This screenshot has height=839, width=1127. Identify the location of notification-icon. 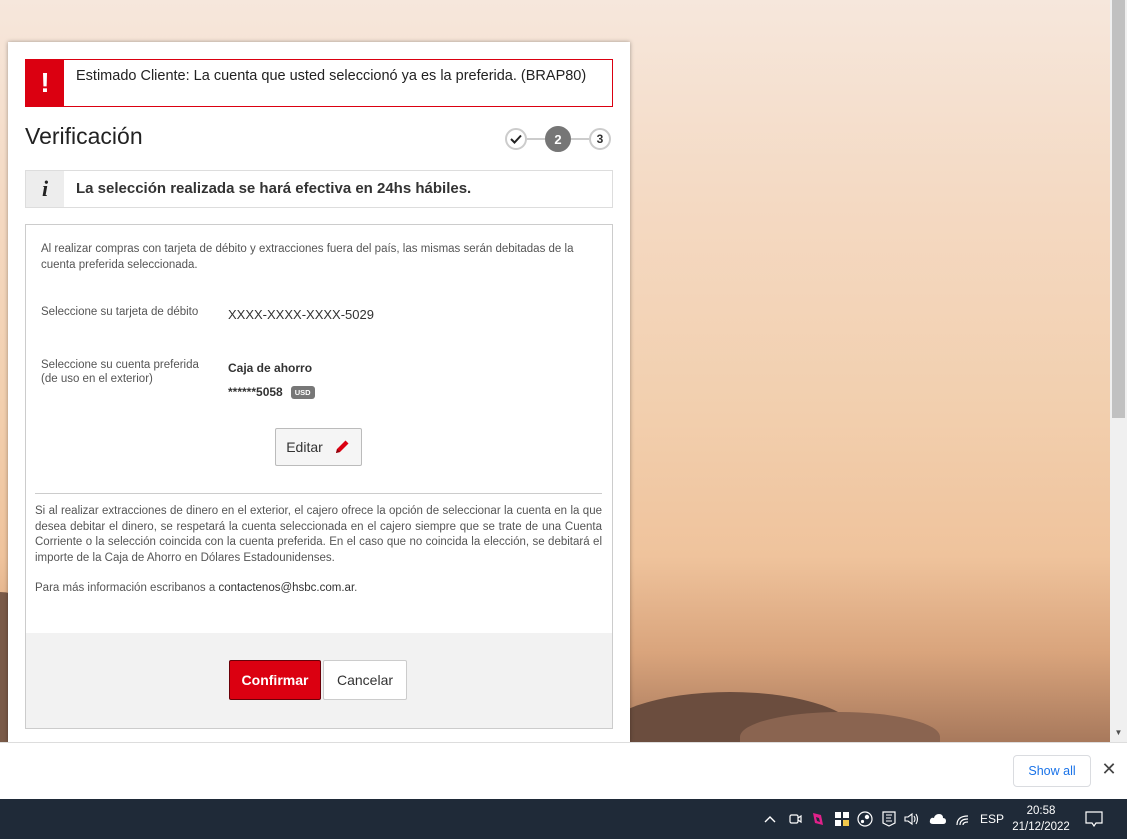
(1094, 819).